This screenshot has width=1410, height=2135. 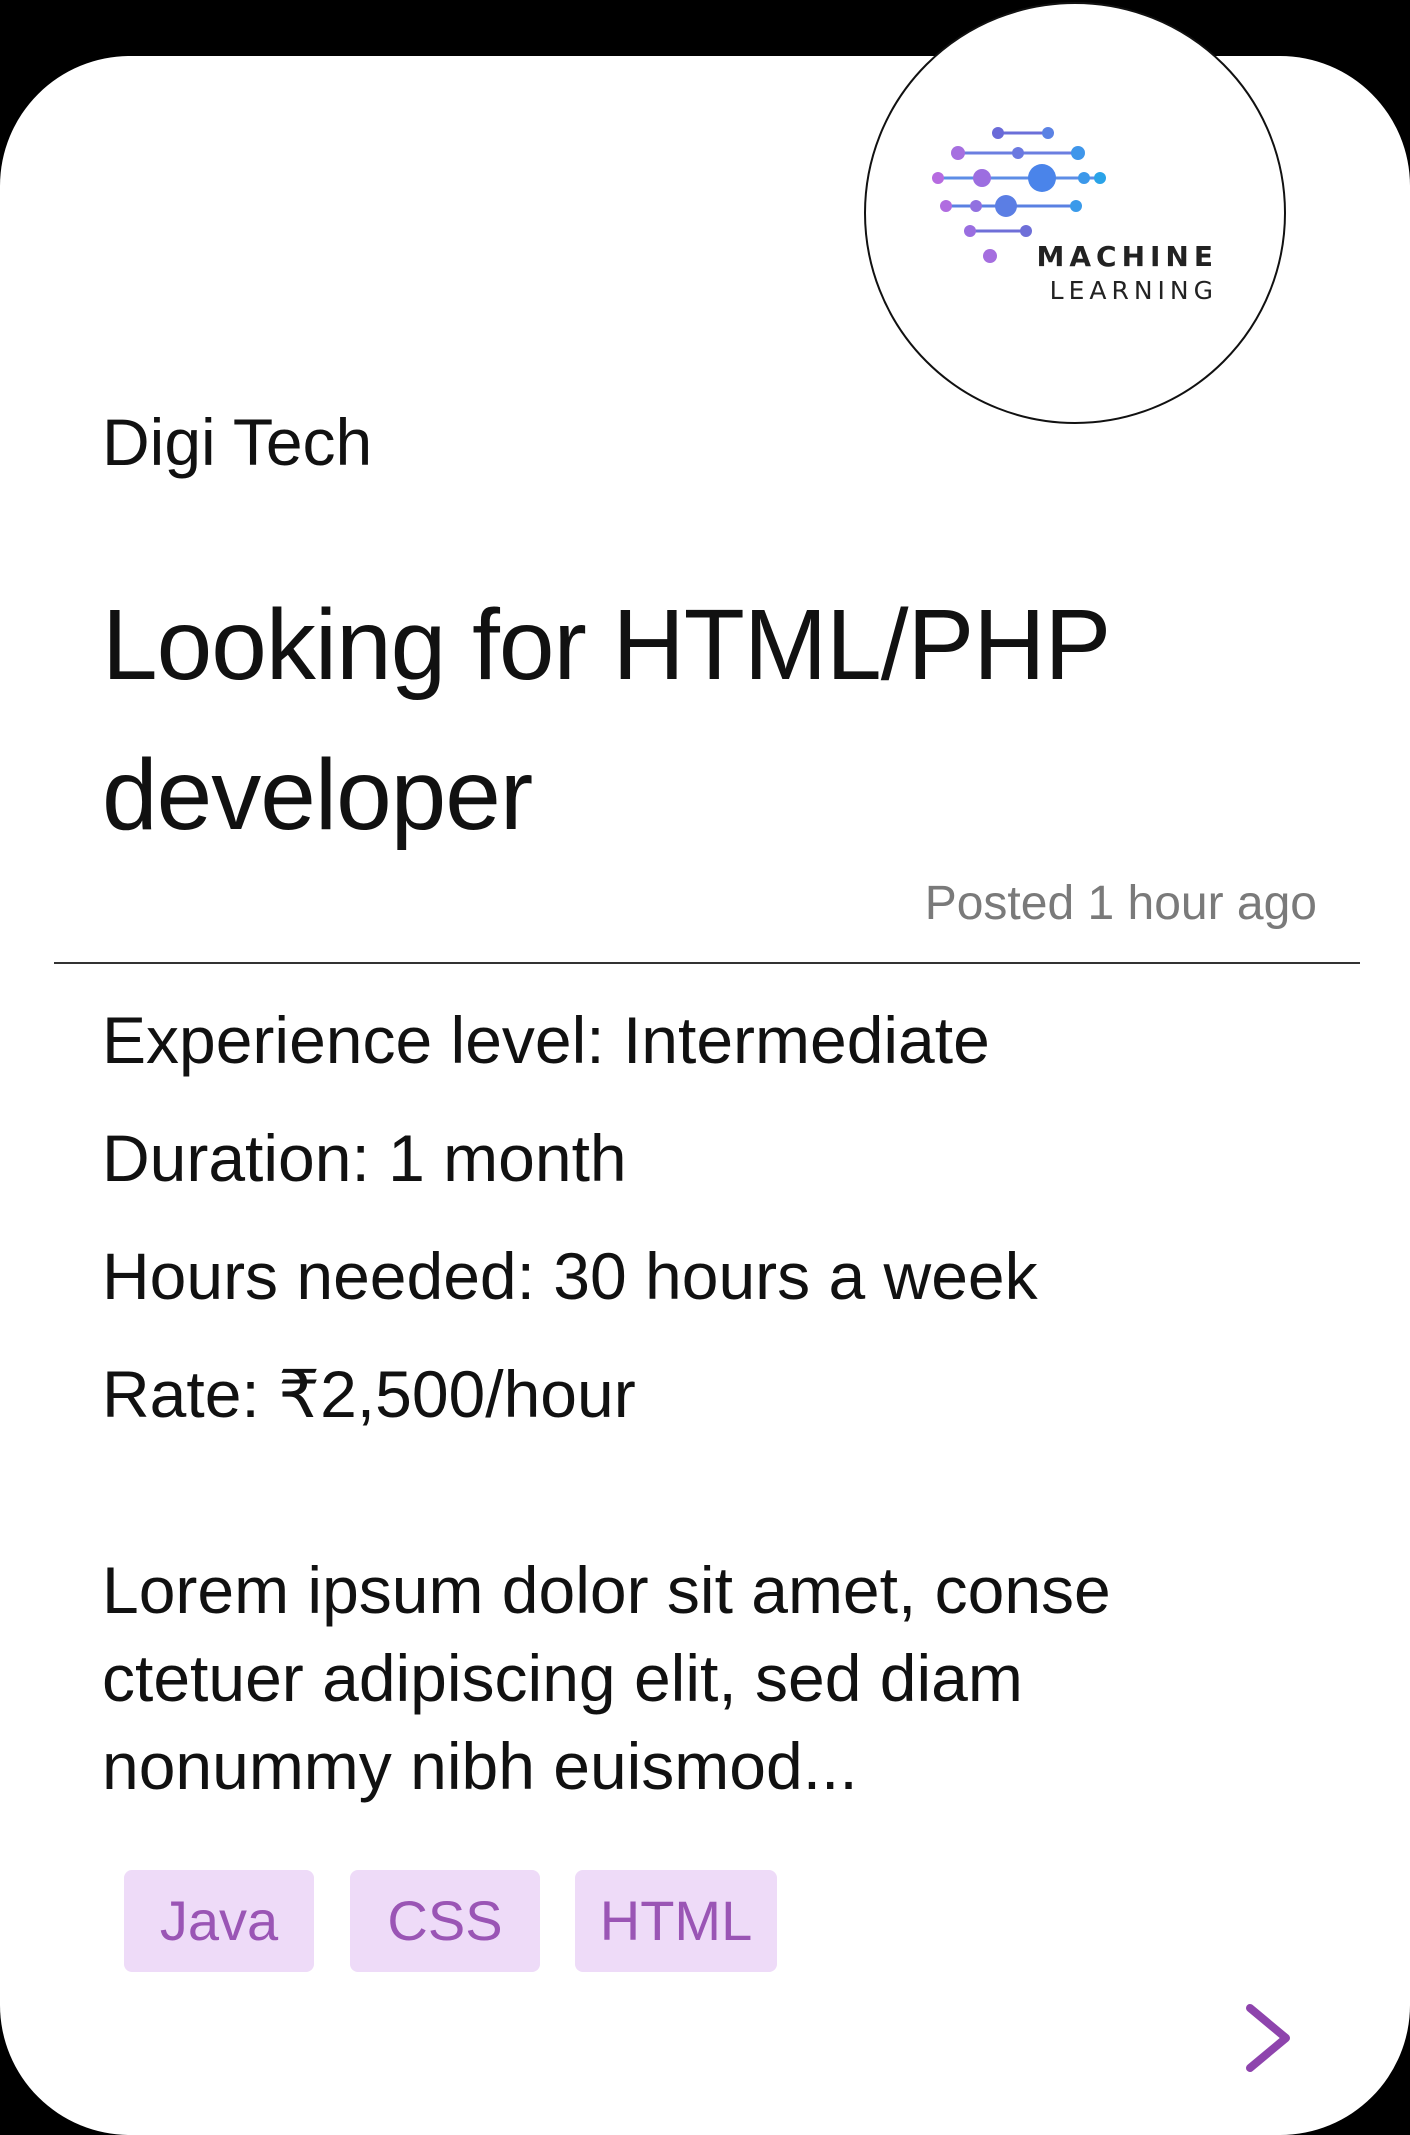 What do you see at coordinates (445, 1921) in the screenshot?
I see `skill-tag-css: CSS` at bounding box center [445, 1921].